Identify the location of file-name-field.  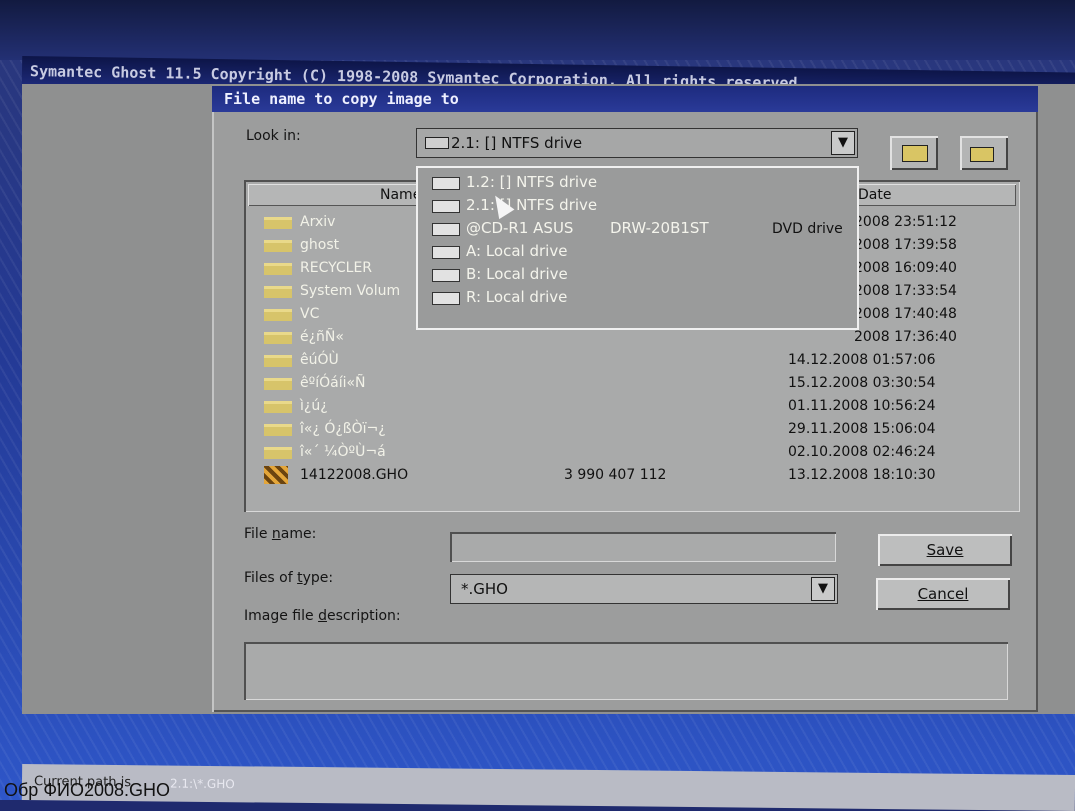
(643, 547).